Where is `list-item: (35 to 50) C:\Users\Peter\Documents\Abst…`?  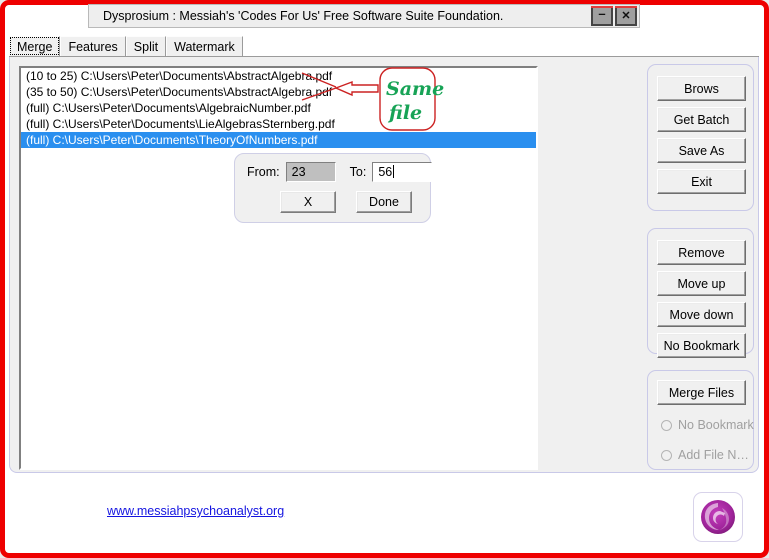
list-item: (35 to 50) C:\Users\Peter\Documents\Abst… is located at coordinates (278, 92).